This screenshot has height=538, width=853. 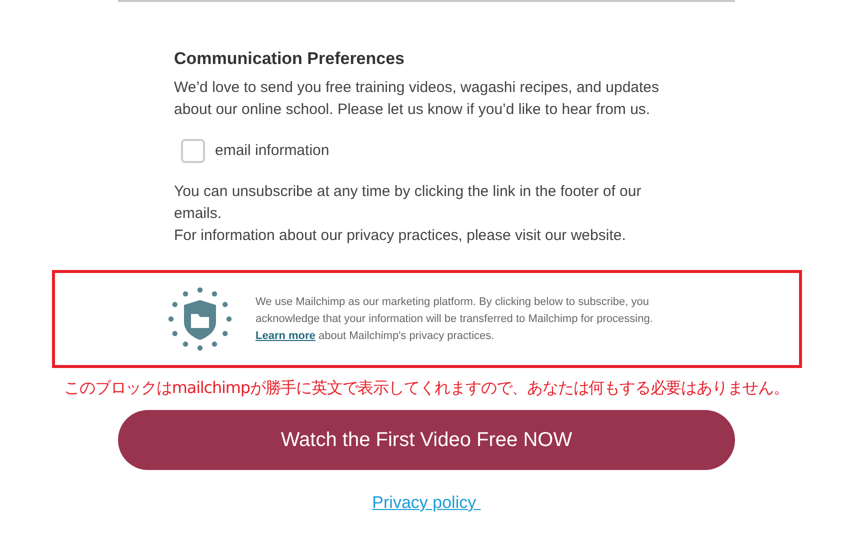 I want to click on notice-text: We use Mailchimp as our marketing platform. By clicking below to subscribe, you acknowledge that your information will be transferred to Mailchimp for processing. Learn more about Mailchimp's privacy practices., so click(x=455, y=319).